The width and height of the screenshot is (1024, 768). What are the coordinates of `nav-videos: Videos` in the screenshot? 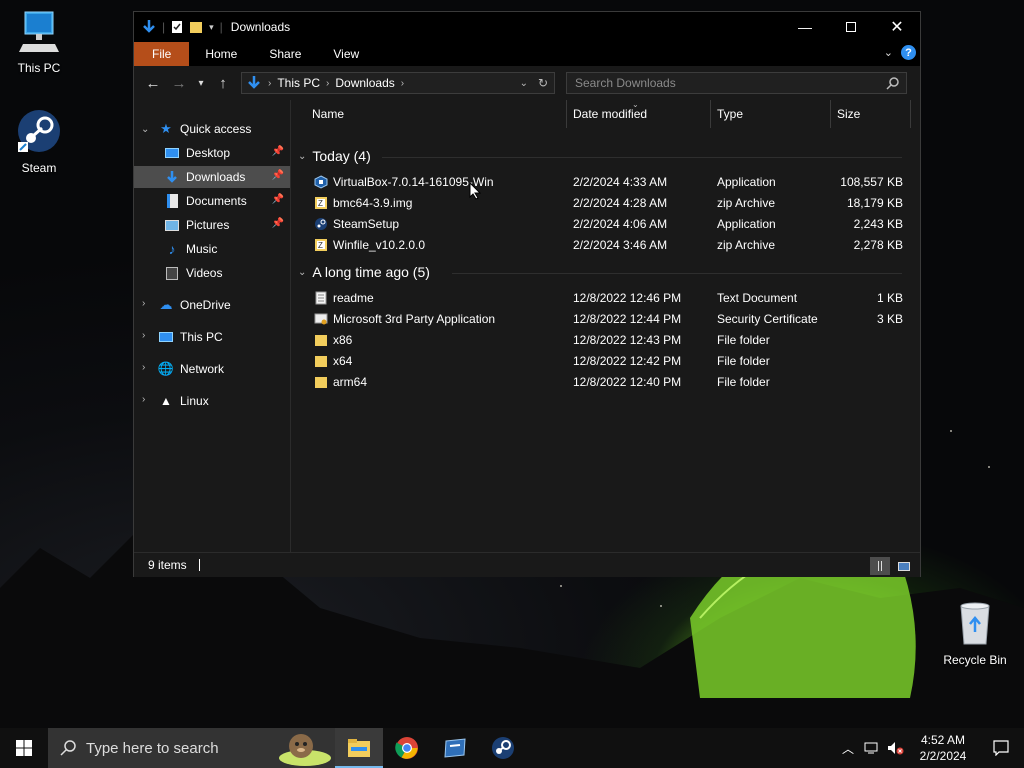 It's located at (212, 273).